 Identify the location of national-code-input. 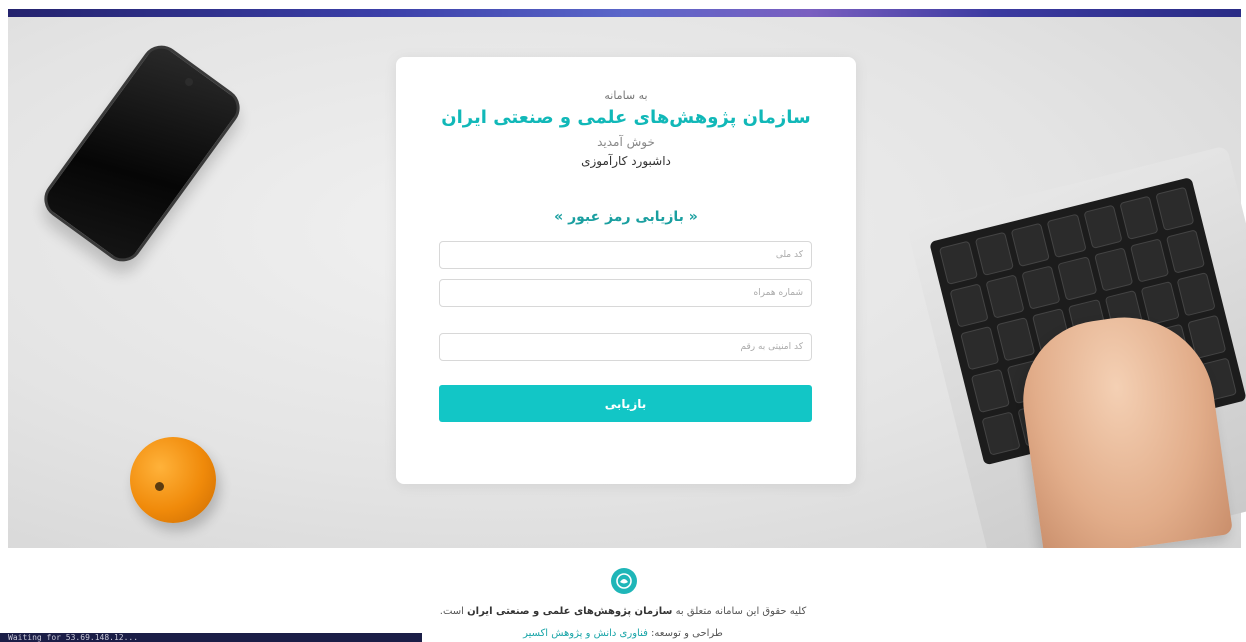
(625, 255).